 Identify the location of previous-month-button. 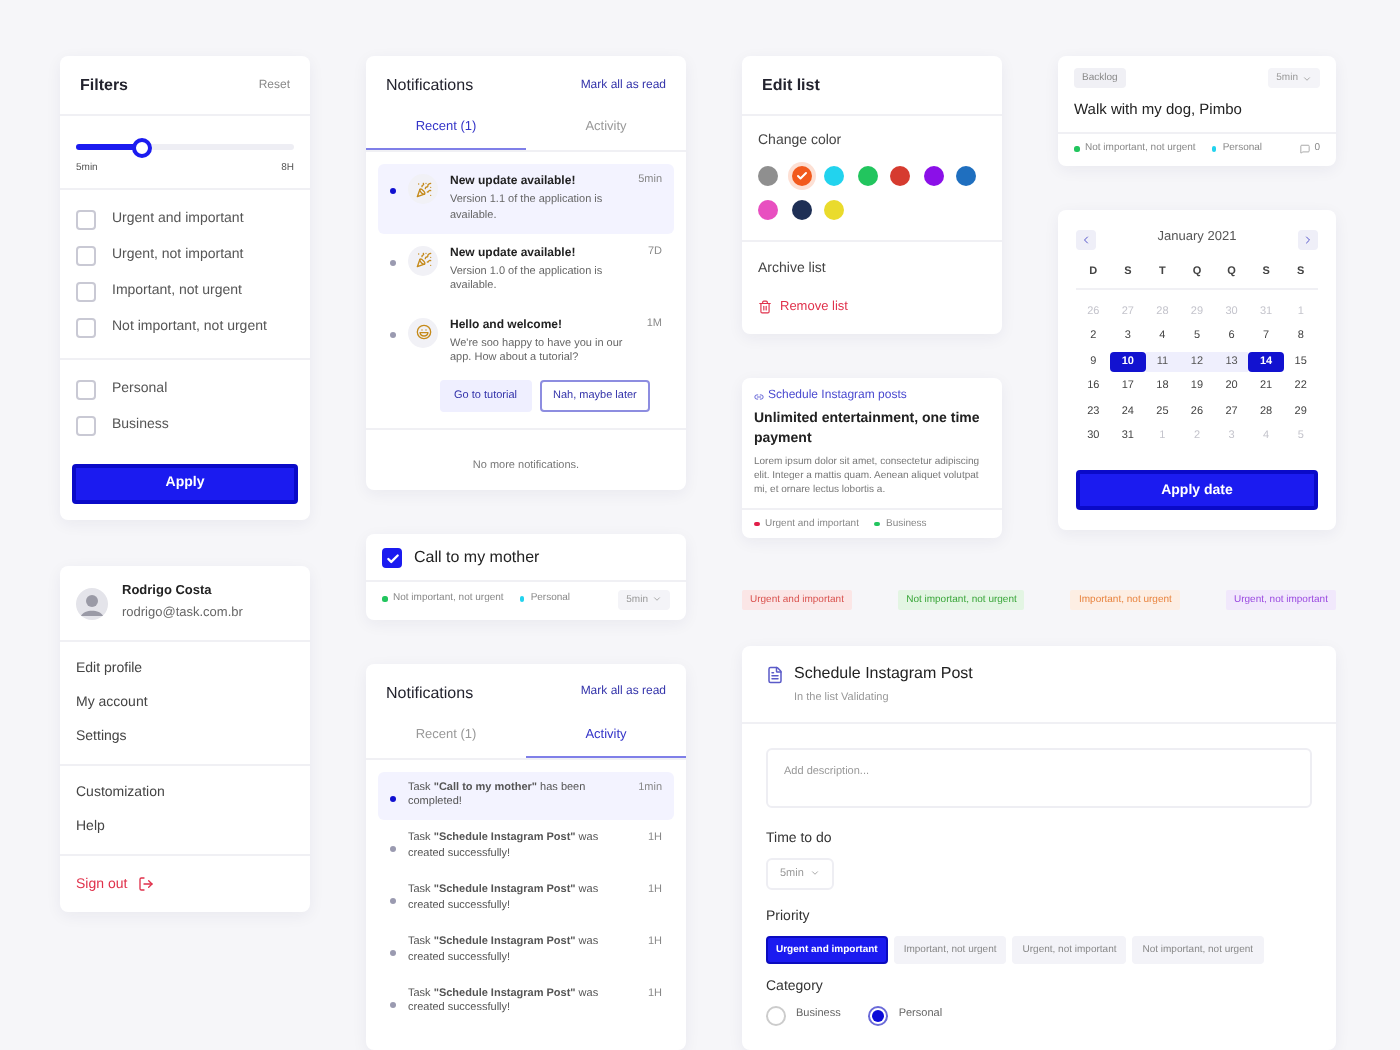
(1086, 239).